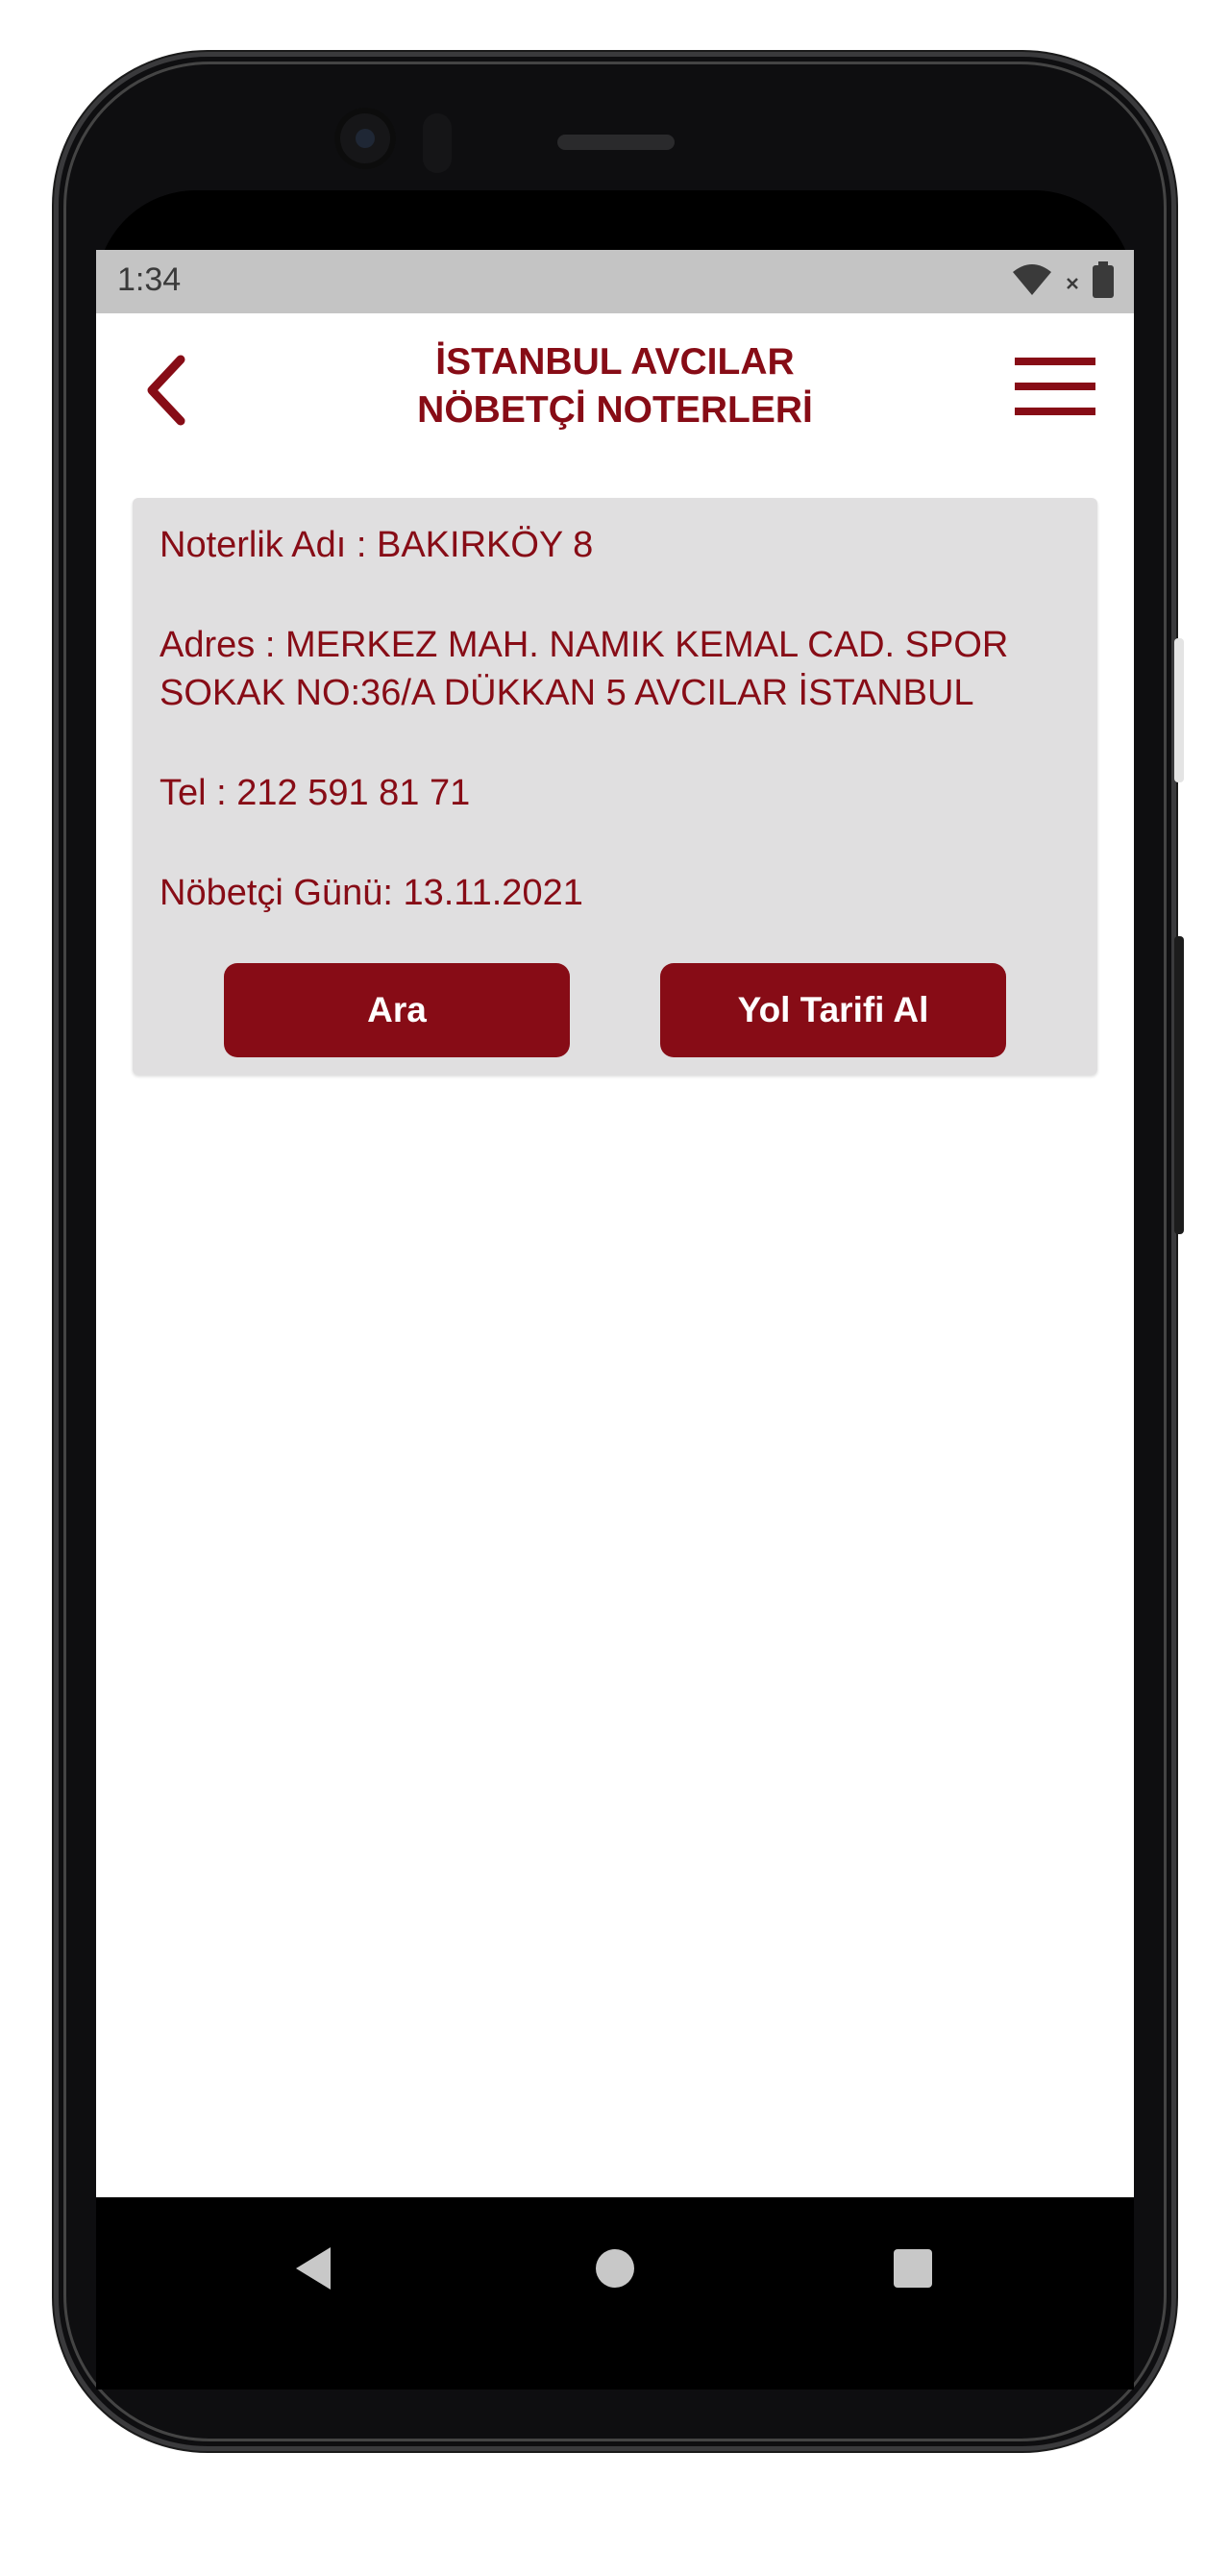 This screenshot has width=1230, height=2576. I want to click on notary-phone: Tel : 212 591 81 71, so click(316, 793).